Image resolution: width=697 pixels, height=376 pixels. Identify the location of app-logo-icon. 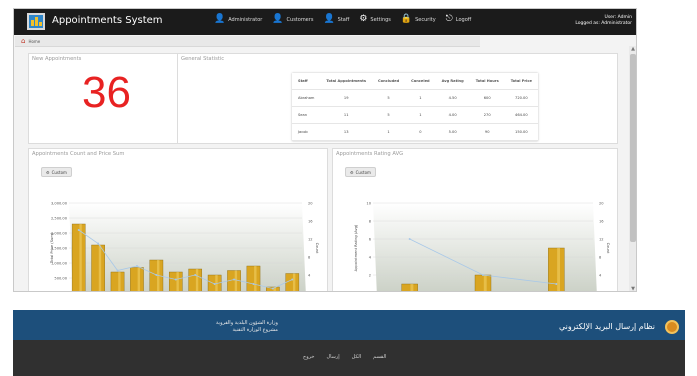
(36, 21).